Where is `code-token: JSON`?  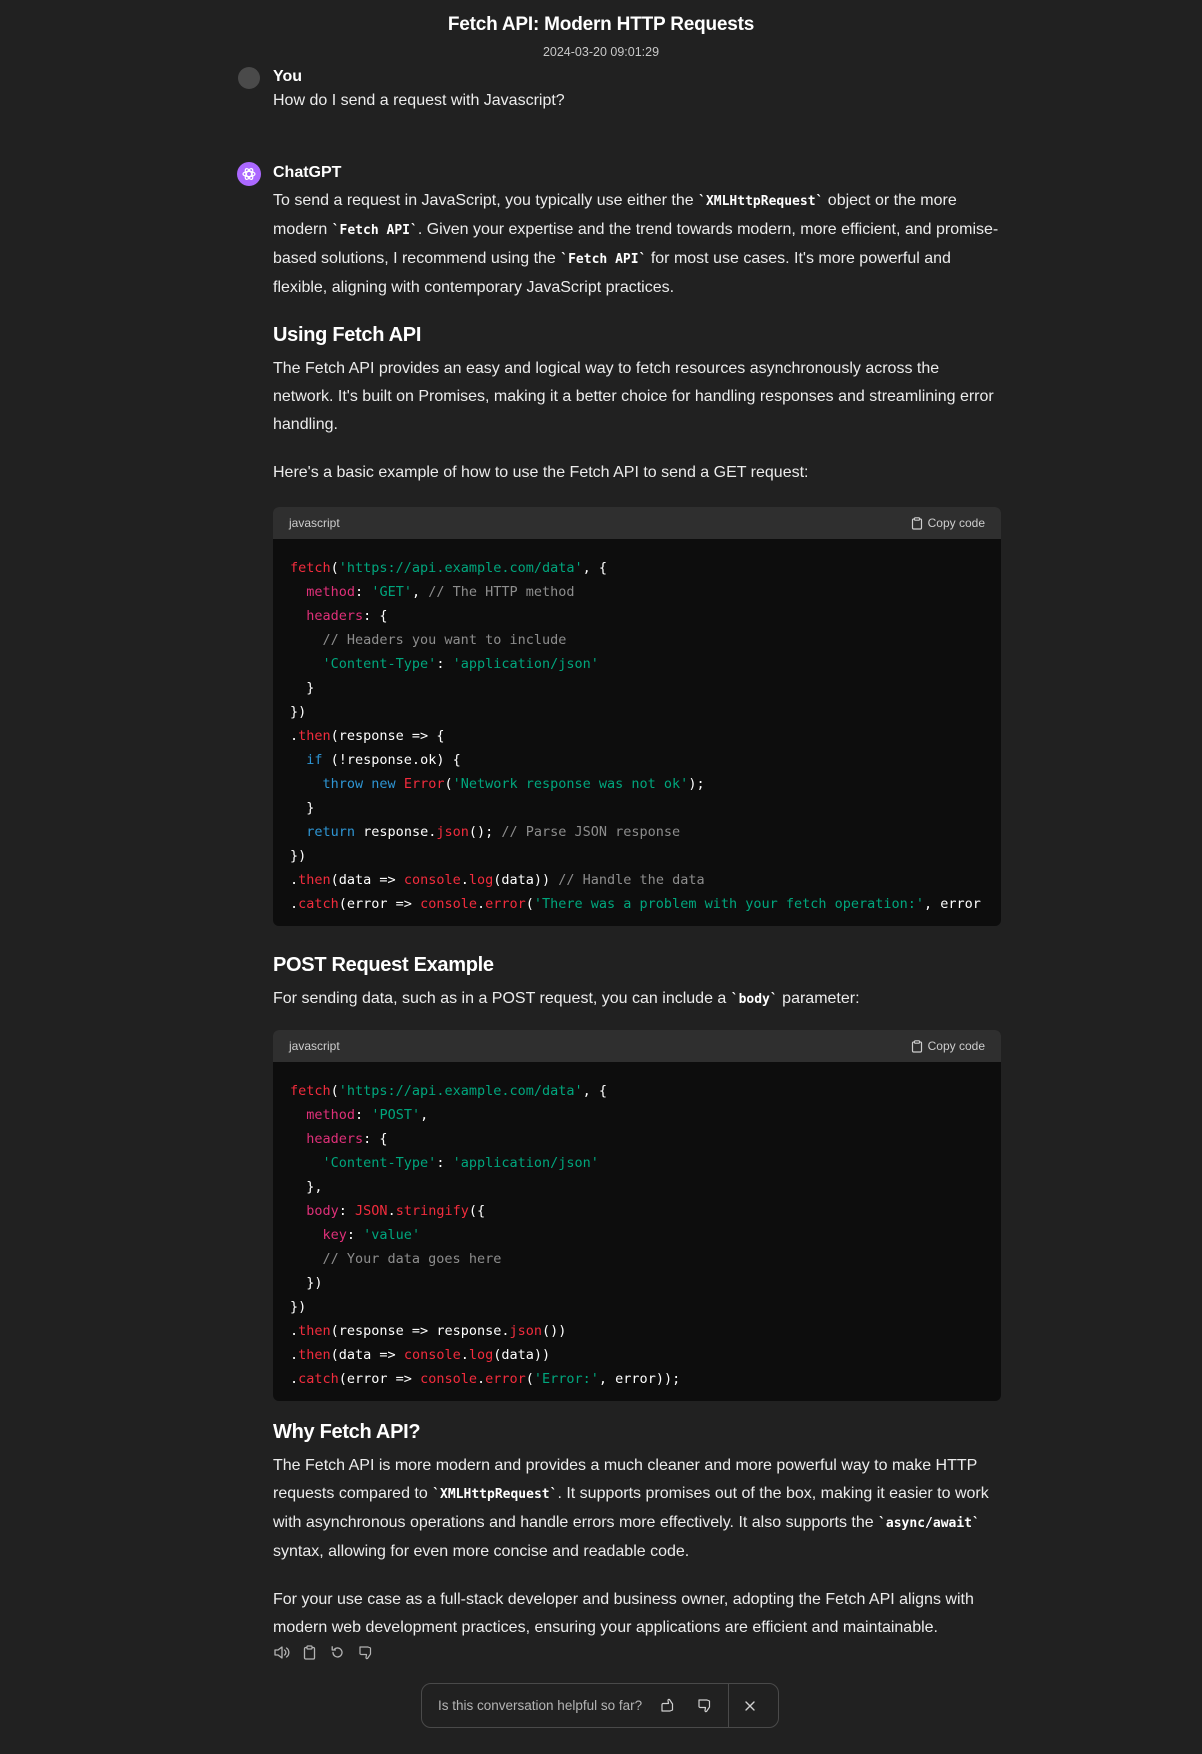
code-token: JSON is located at coordinates (371, 1211).